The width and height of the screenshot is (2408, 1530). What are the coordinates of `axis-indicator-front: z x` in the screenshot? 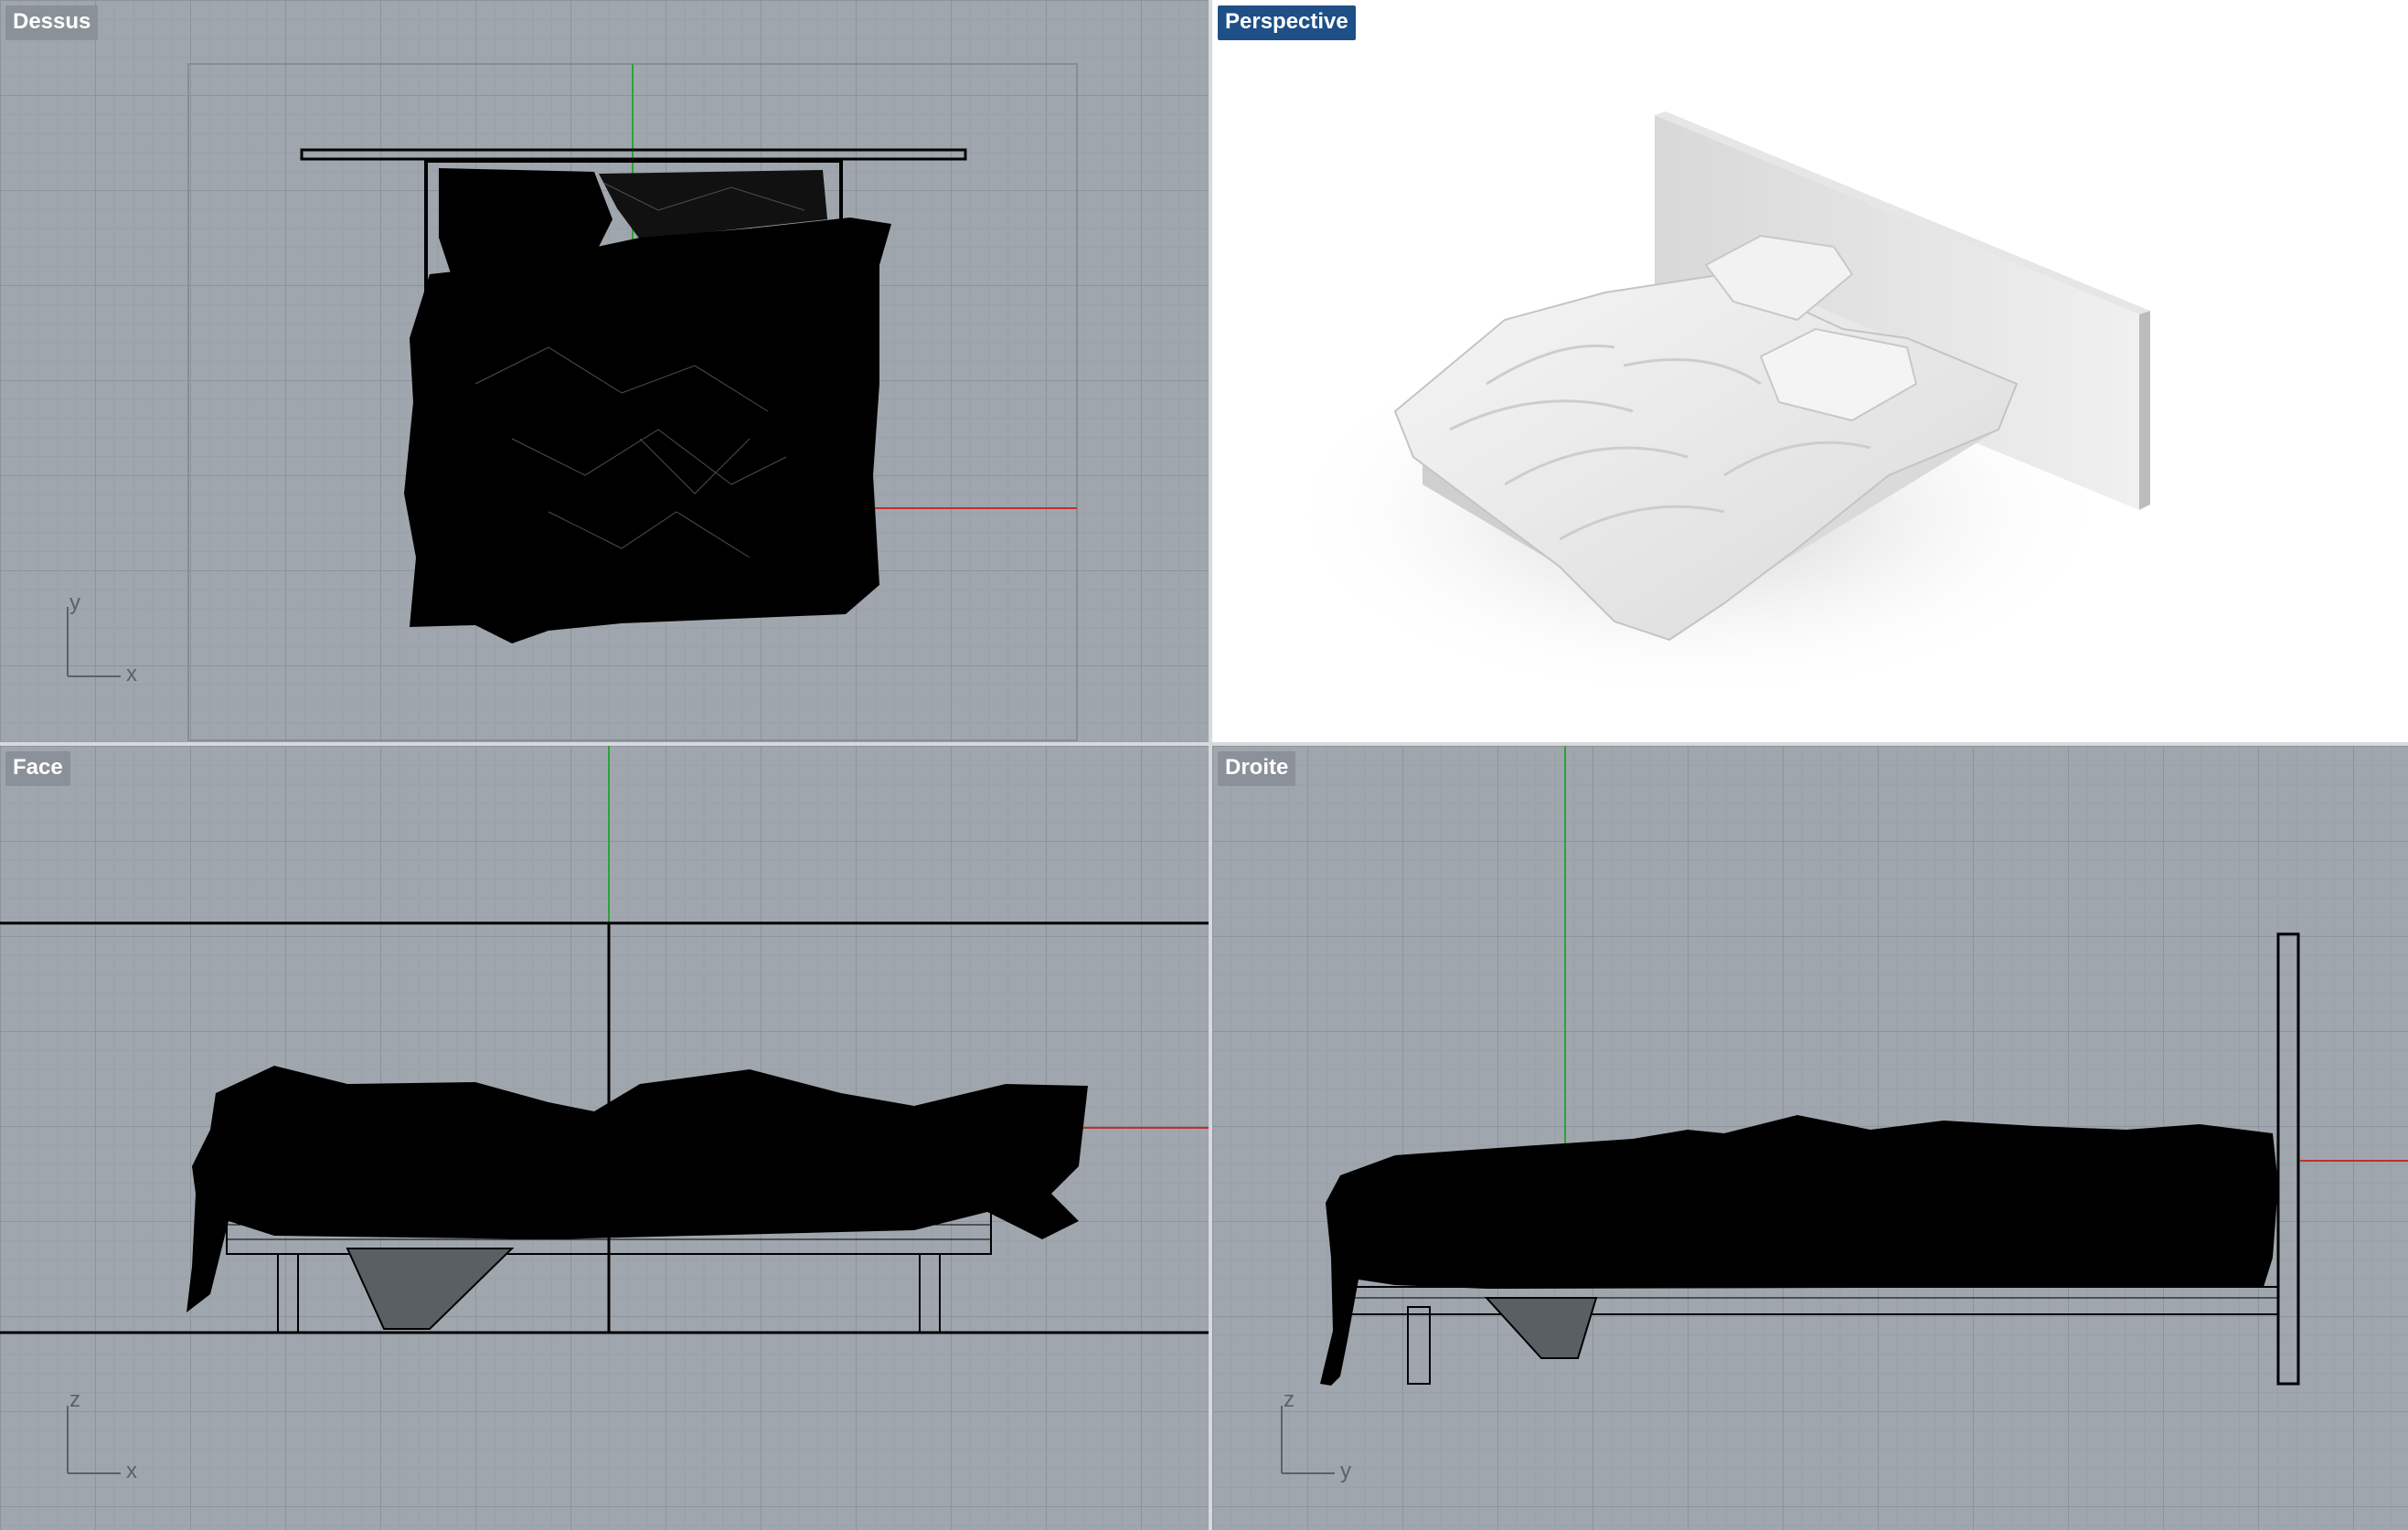 It's located at (100, 1435).